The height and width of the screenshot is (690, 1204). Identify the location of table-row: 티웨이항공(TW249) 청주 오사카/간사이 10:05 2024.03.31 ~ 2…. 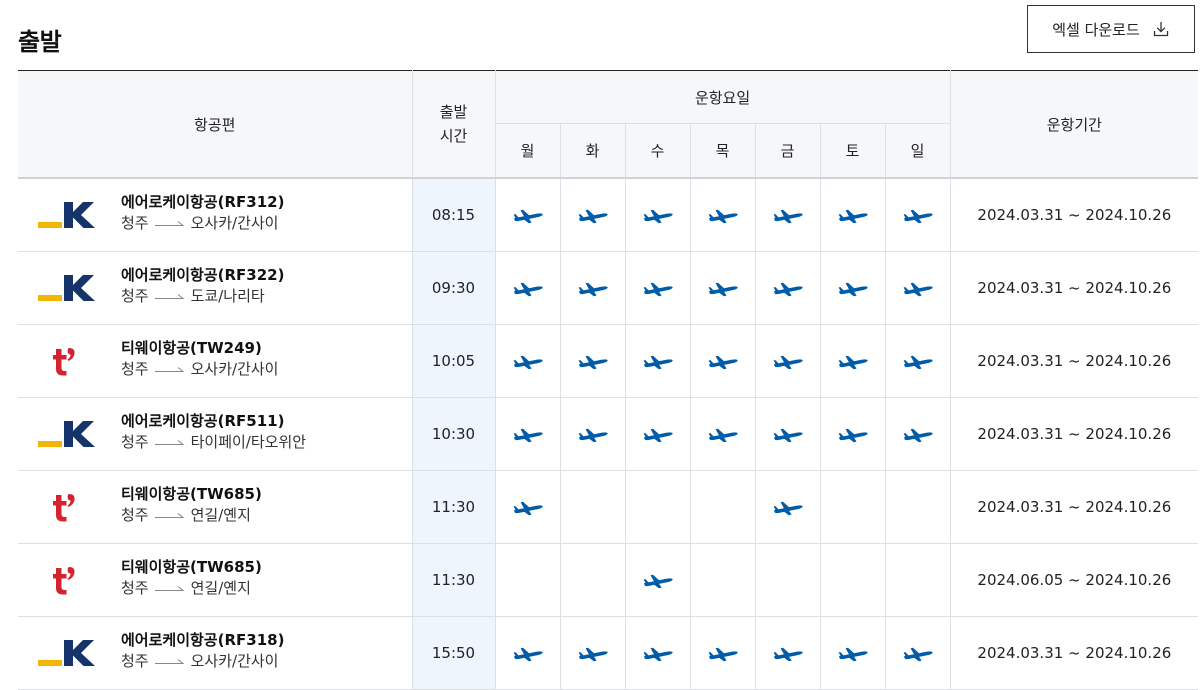
(608, 361).